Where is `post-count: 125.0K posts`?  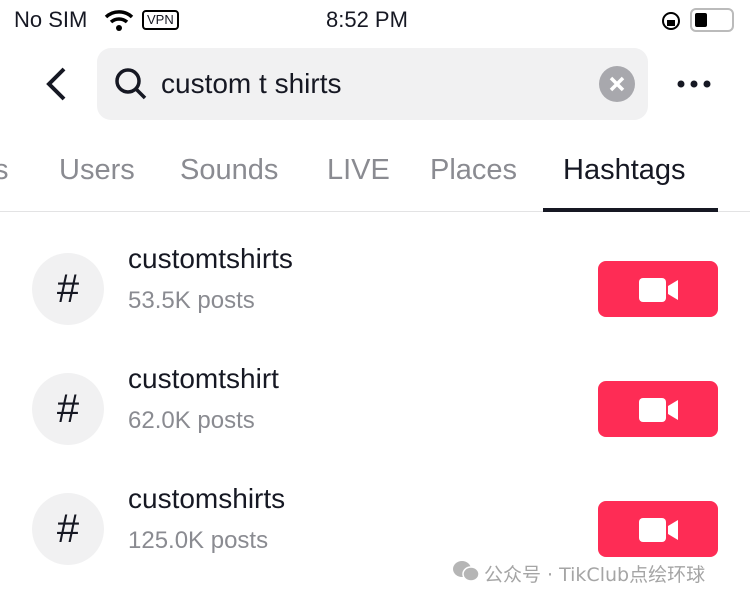
post-count: 125.0K posts is located at coordinates (198, 540).